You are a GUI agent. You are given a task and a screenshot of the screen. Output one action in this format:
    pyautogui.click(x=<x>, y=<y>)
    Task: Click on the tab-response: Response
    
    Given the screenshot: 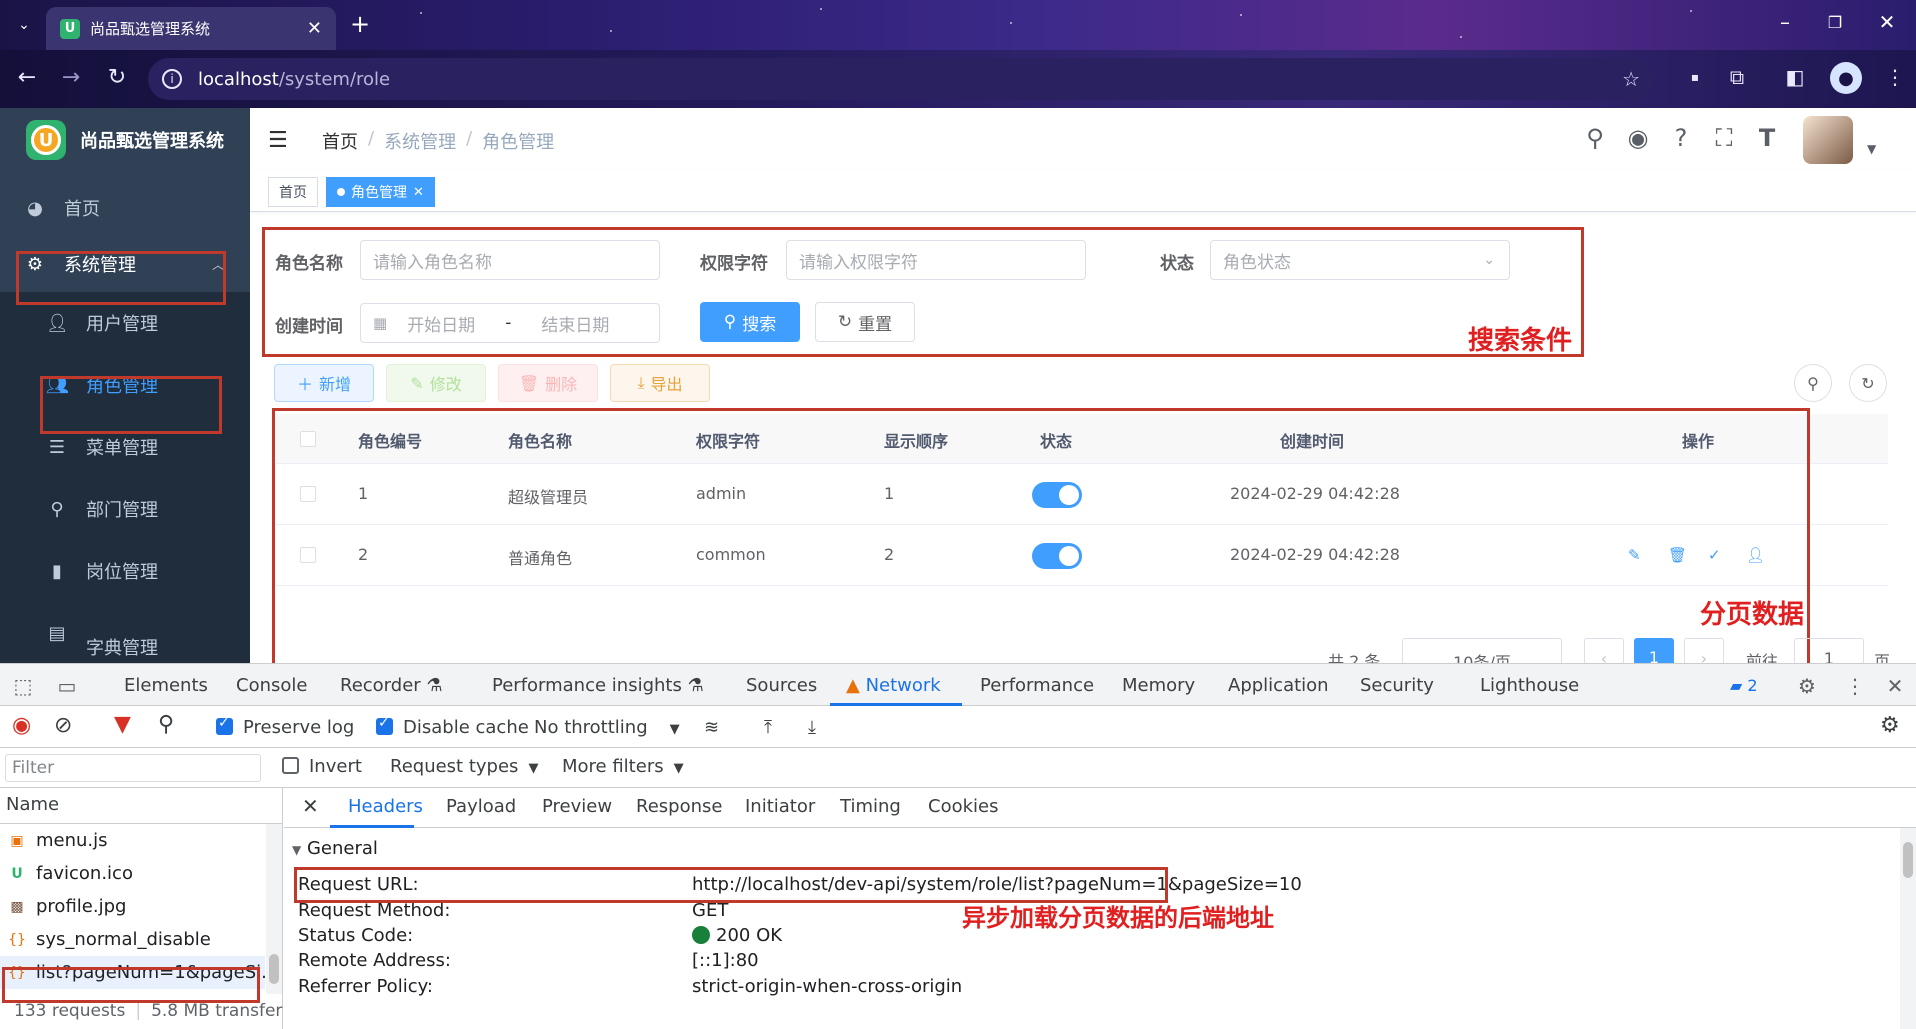 What is the action you would take?
    pyautogui.click(x=679, y=806)
    